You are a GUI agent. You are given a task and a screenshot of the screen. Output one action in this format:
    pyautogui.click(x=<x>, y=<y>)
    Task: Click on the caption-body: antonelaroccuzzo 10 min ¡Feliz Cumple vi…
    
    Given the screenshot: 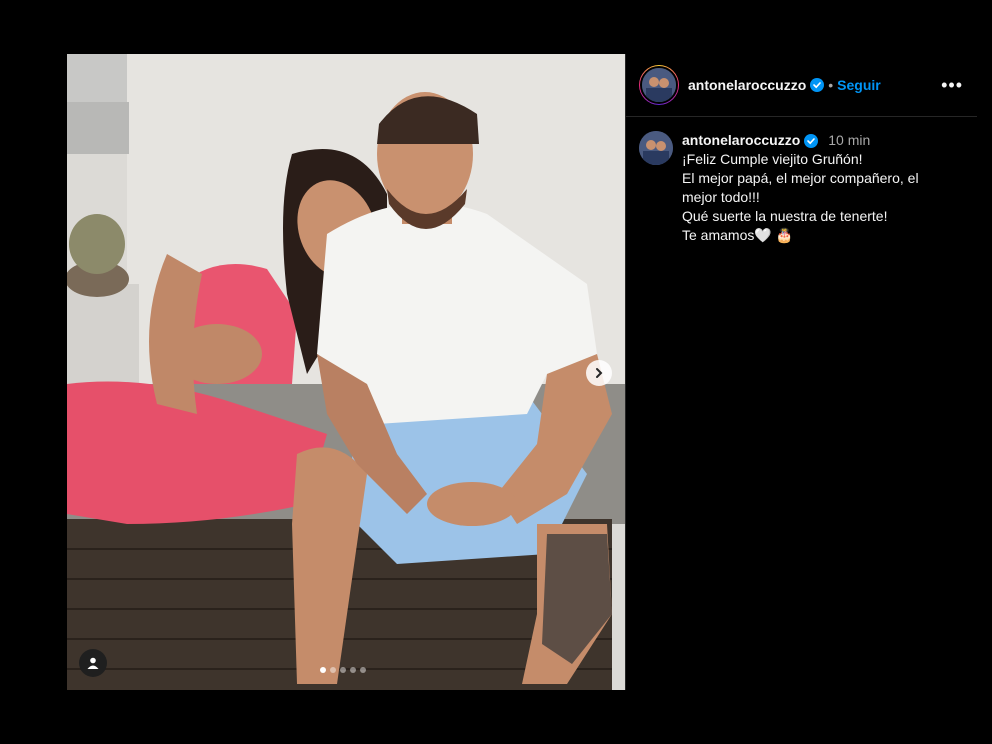 What is the action you would take?
    pyautogui.click(x=809, y=188)
    